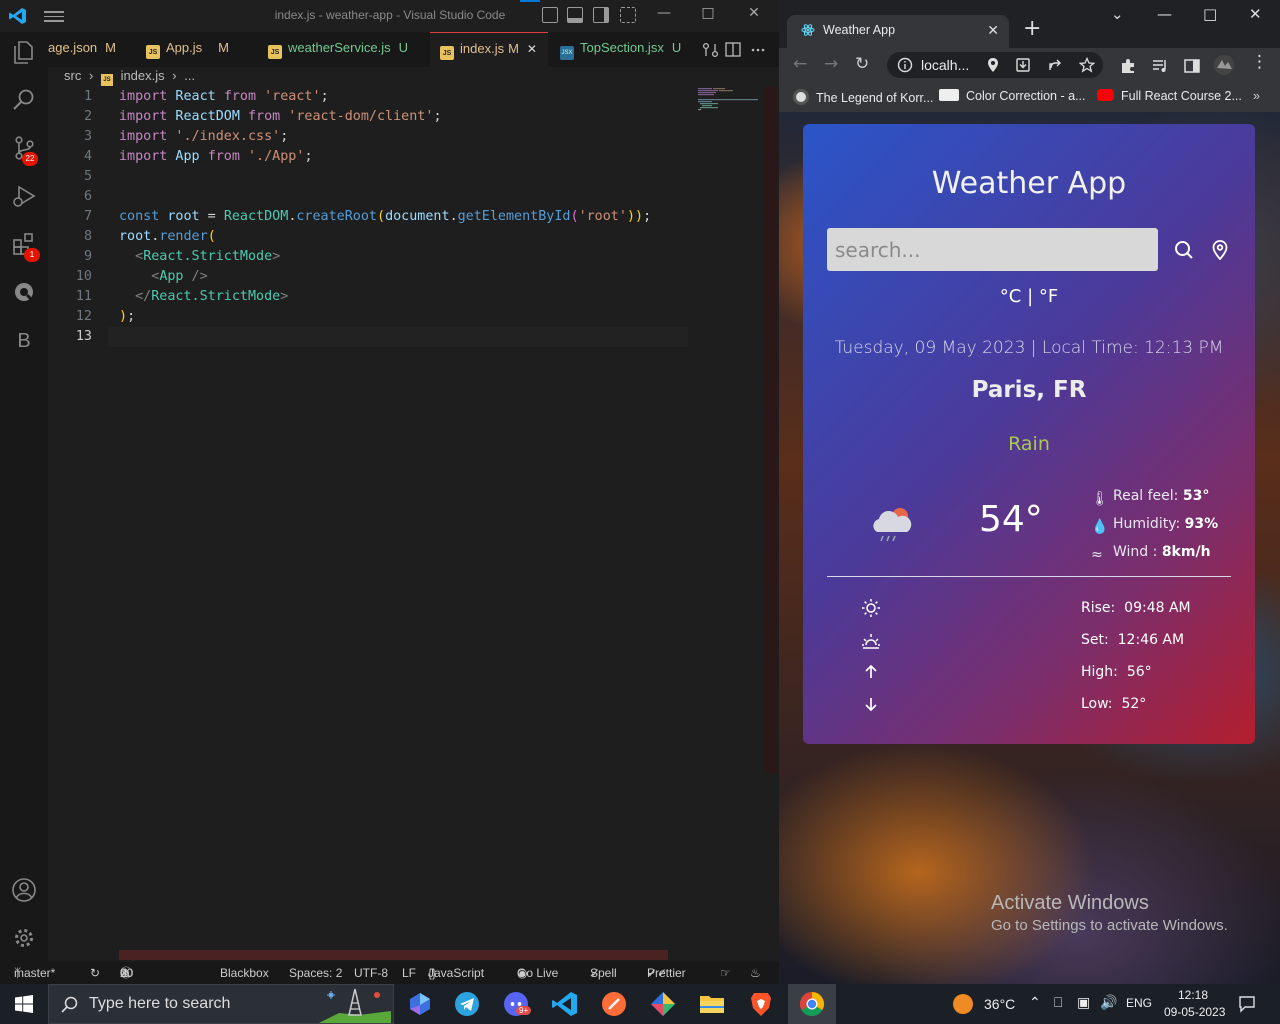 Image resolution: width=1280 pixels, height=1024 pixels. Describe the element at coordinates (1099, 672) in the screenshot. I see `high-label: High:` at that location.